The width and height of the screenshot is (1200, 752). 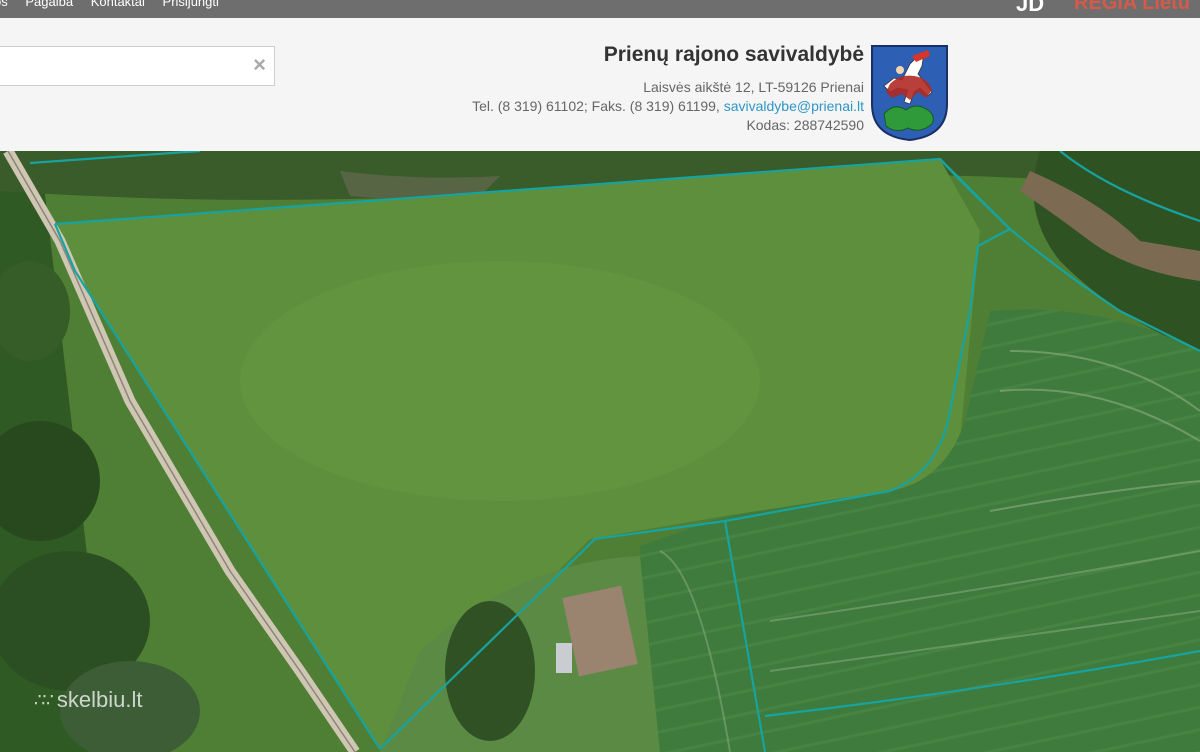 What do you see at coordinates (753, 87) in the screenshot?
I see `municipality-address: Laisvės aikštė 12, LT-59126 Prienai` at bounding box center [753, 87].